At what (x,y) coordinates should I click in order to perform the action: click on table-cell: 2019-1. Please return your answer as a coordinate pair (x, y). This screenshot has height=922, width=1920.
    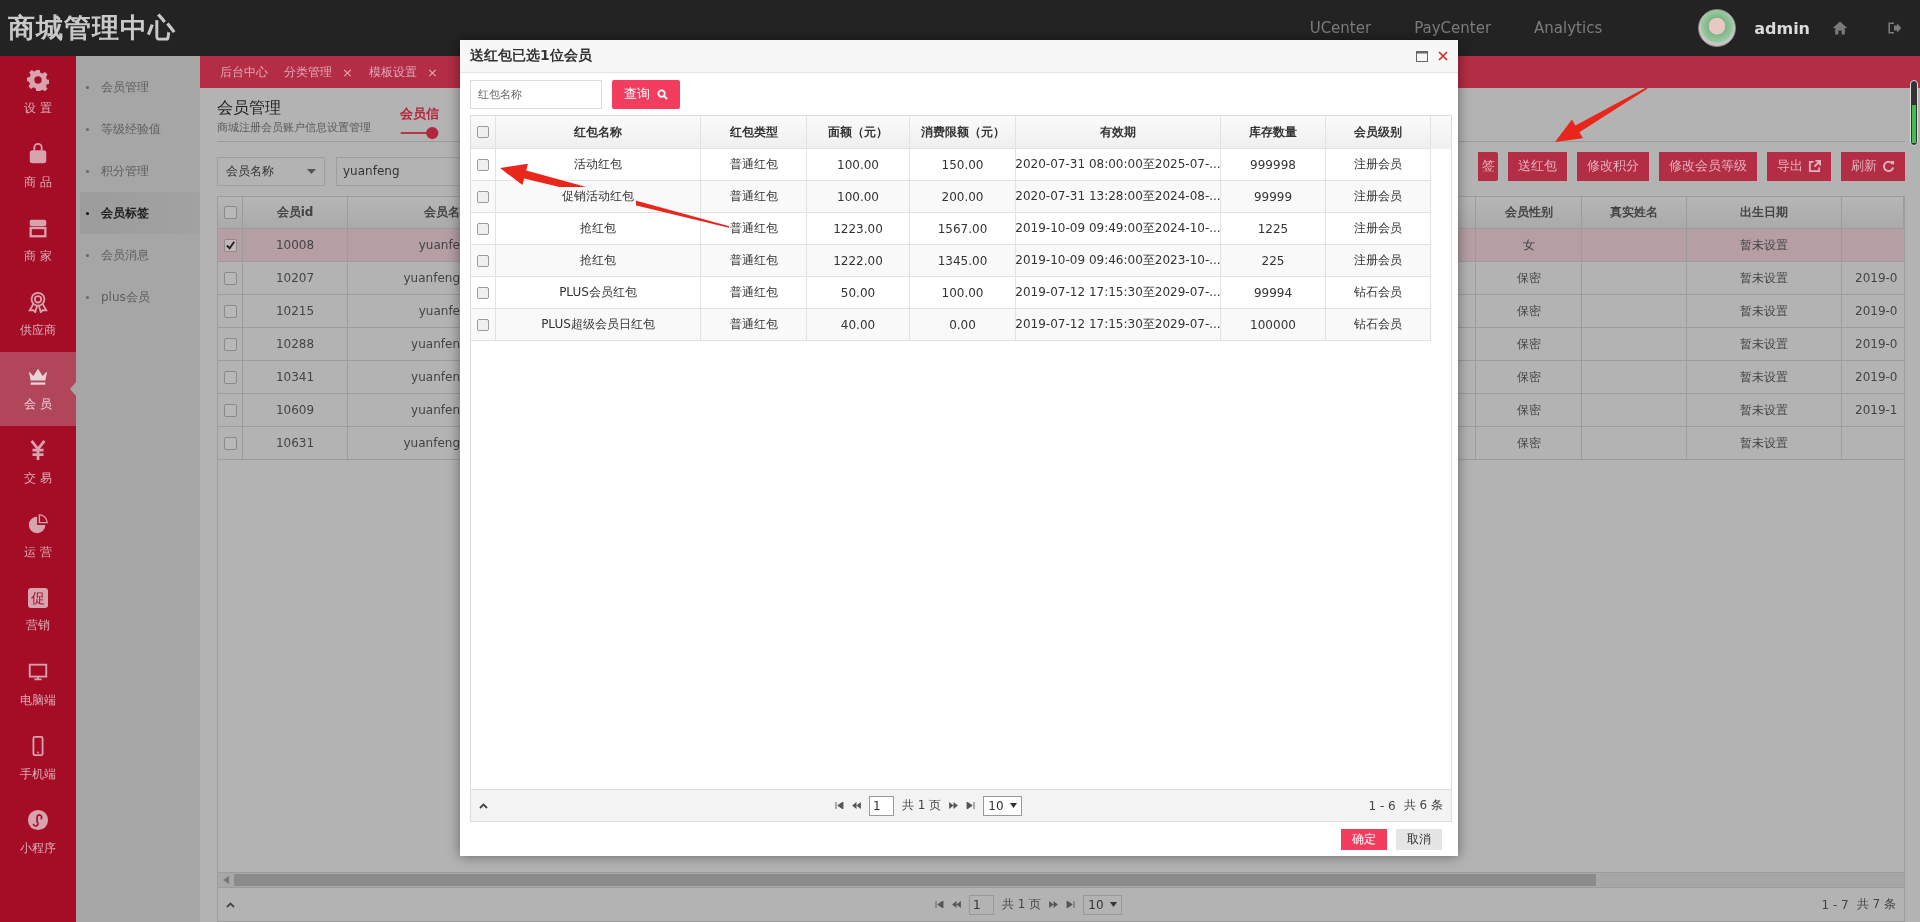
    Looking at the image, I should click on (1876, 410).